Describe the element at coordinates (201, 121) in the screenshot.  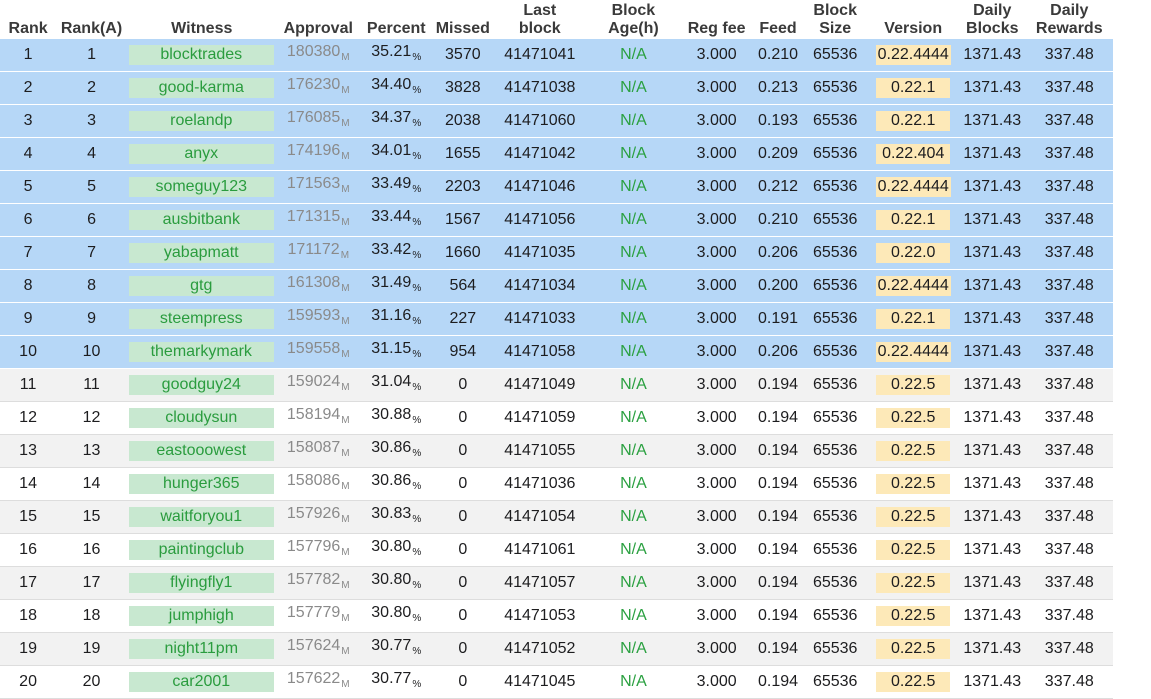
I see `witness-link: roelandp` at that location.